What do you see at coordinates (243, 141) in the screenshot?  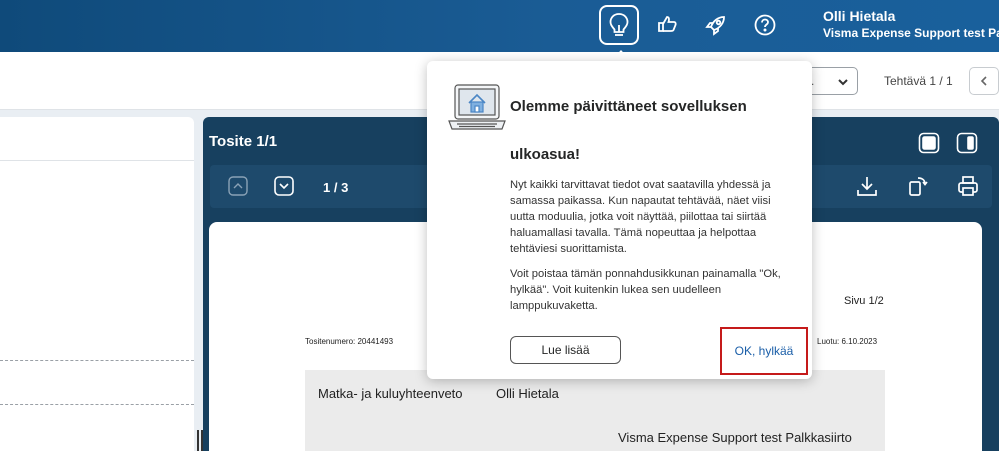 I see `viewer-title: Tosite 1/1` at bounding box center [243, 141].